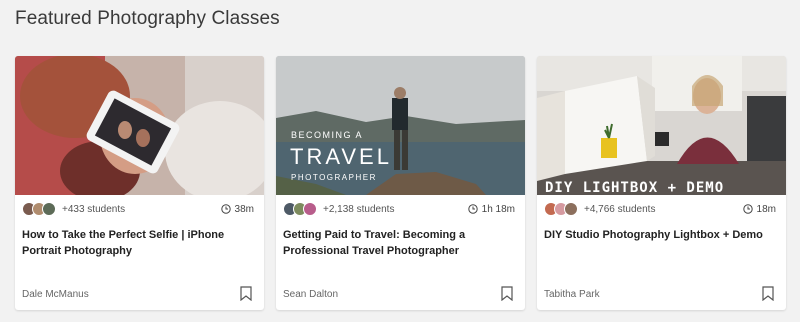 The width and height of the screenshot is (800, 322). I want to click on class-thumbnail, so click(139, 125).